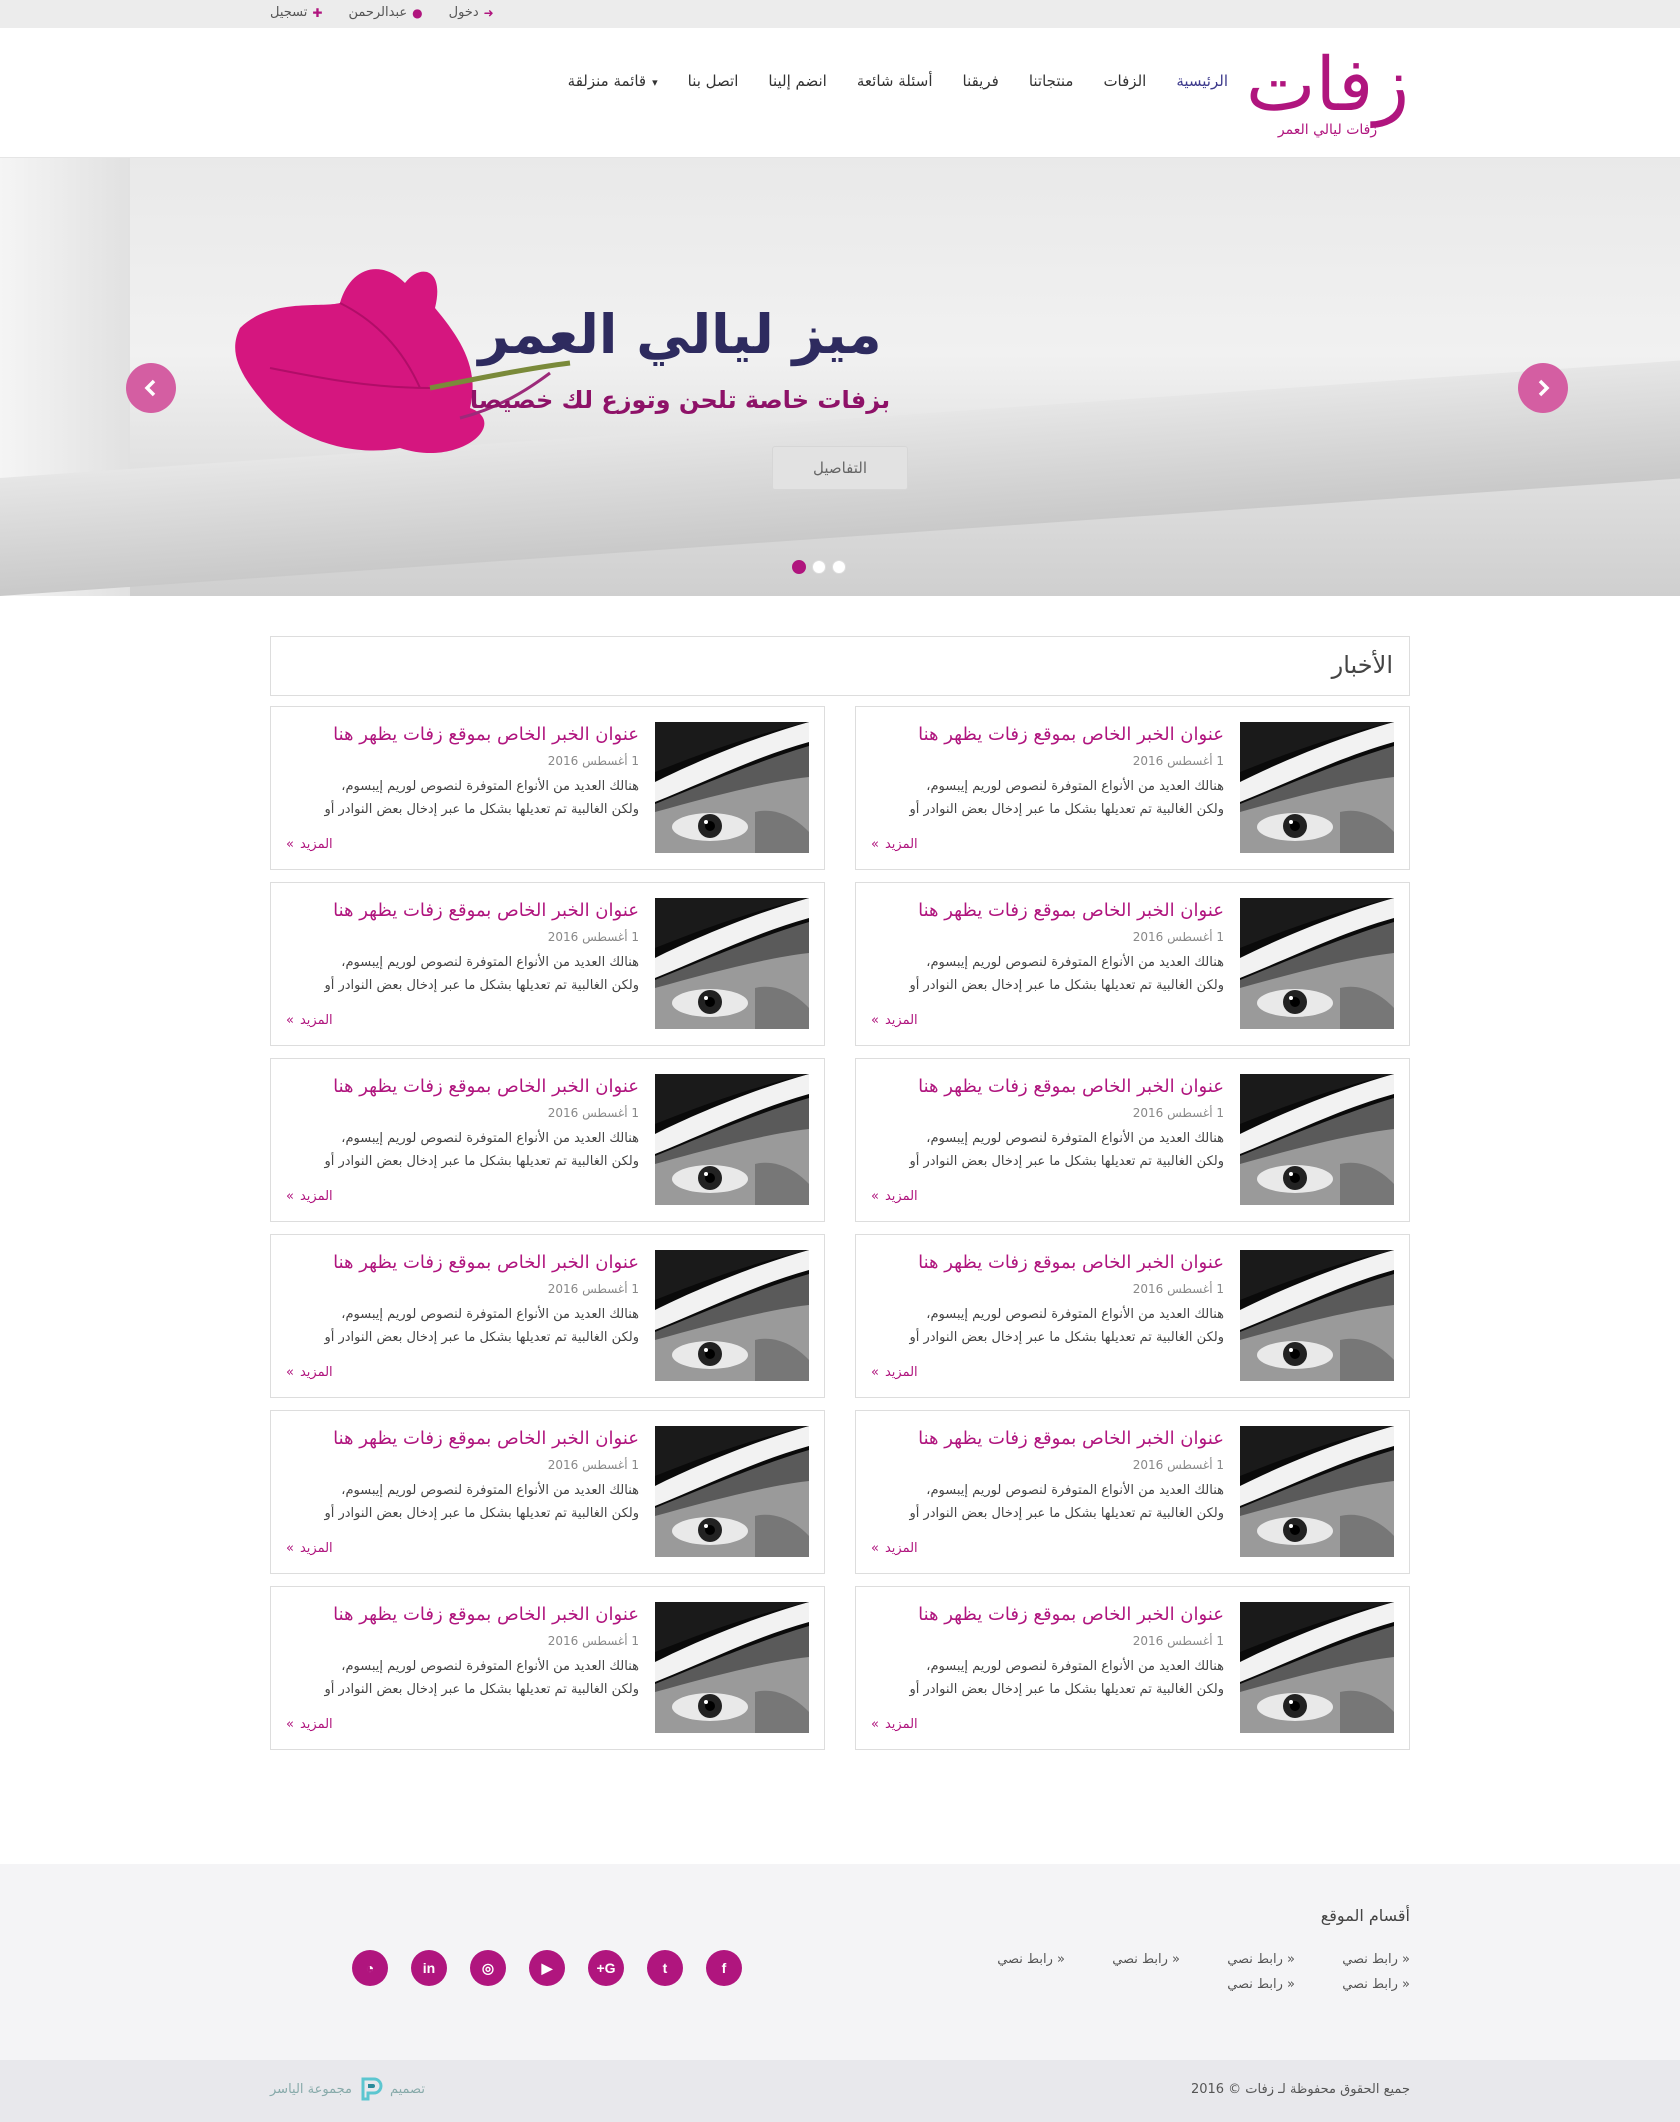 The width and height of the screenshot is (1680, 2122). I want to click on login-link: دخول ➜, so click(471, 12).